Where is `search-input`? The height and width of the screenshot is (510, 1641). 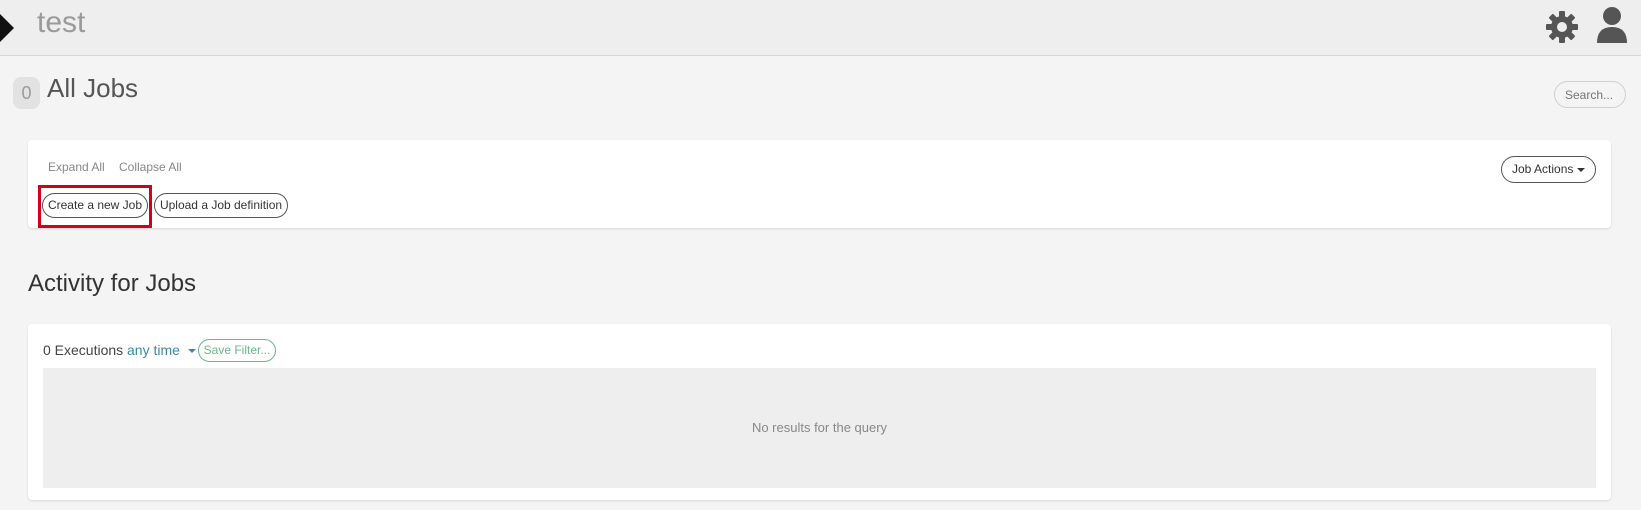
search-input is located at coordinates (1590, 94).